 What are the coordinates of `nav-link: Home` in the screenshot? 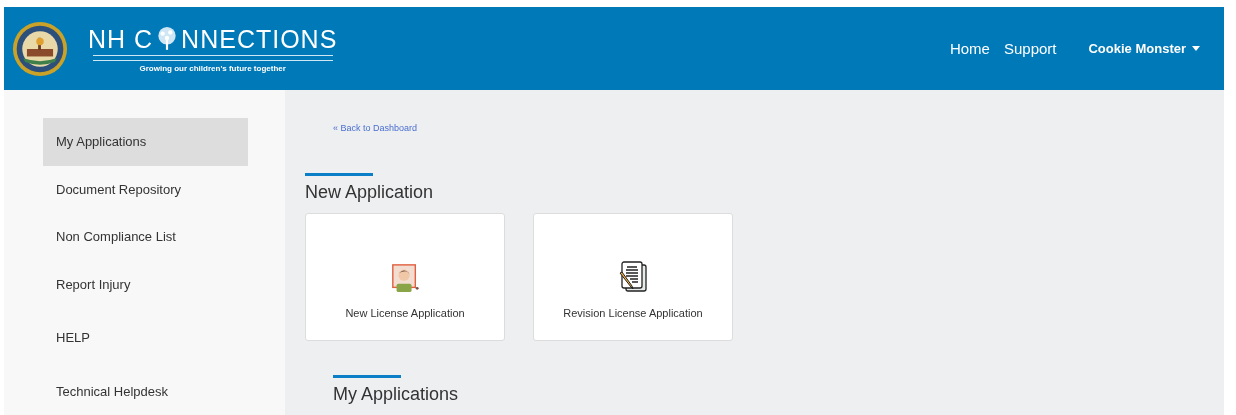 It's located at (969, 48).